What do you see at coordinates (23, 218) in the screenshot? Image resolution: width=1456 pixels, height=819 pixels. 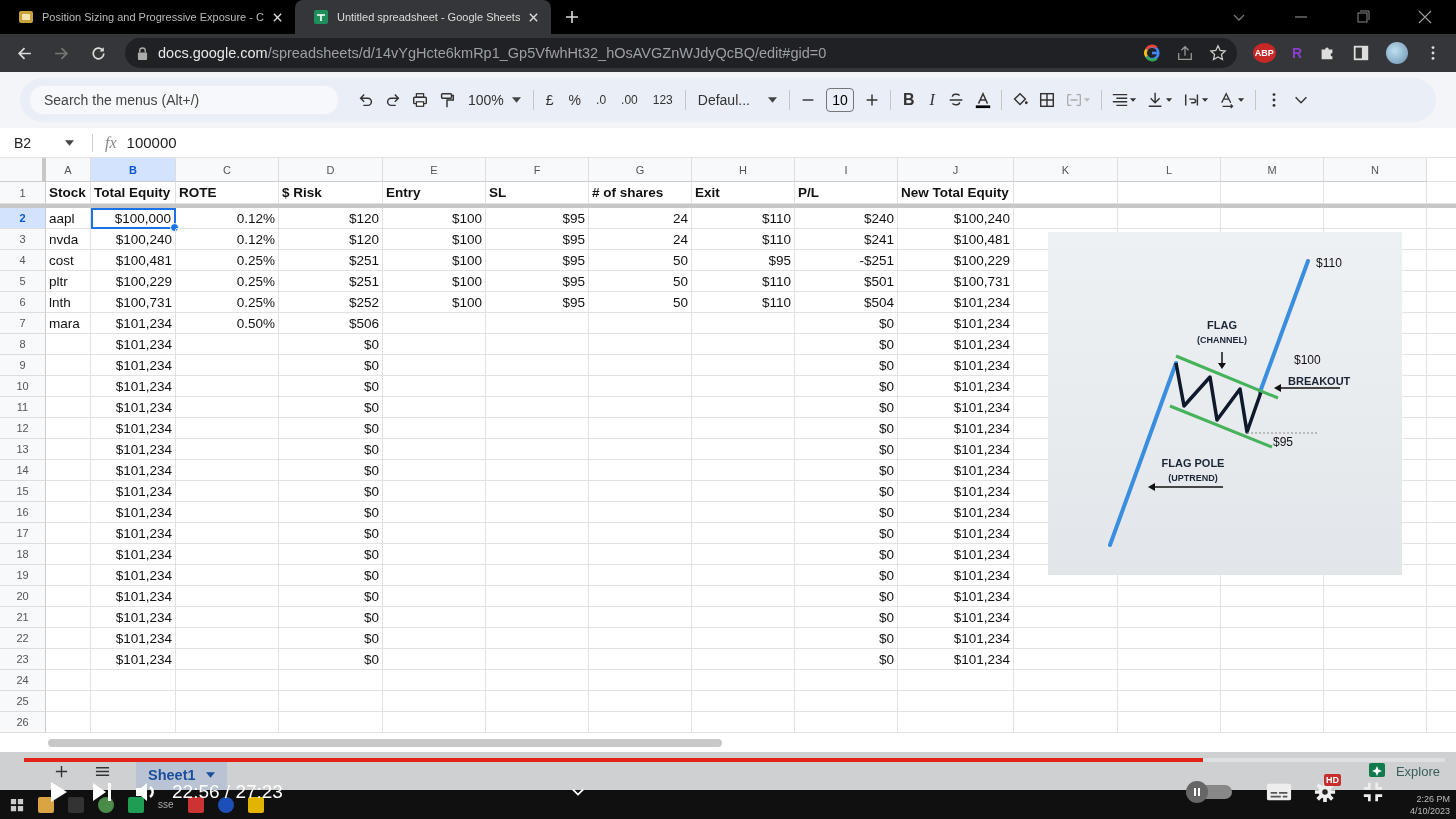 I see `row-header: 2` at bounding box center [23, 218].